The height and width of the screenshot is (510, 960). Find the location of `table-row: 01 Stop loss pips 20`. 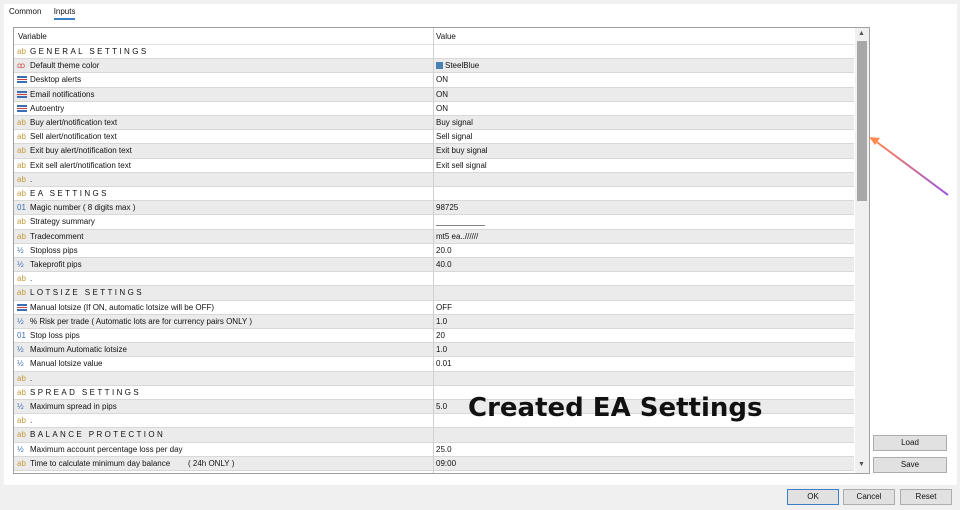

table-row: 01 Stop loss pips 20 is located at coordinates (434, 336).